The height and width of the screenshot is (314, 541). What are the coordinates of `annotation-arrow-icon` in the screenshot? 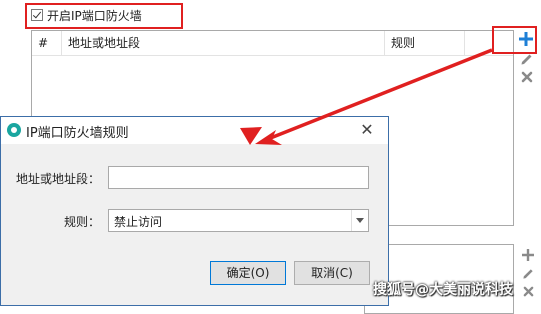 It's located at (366, 96).